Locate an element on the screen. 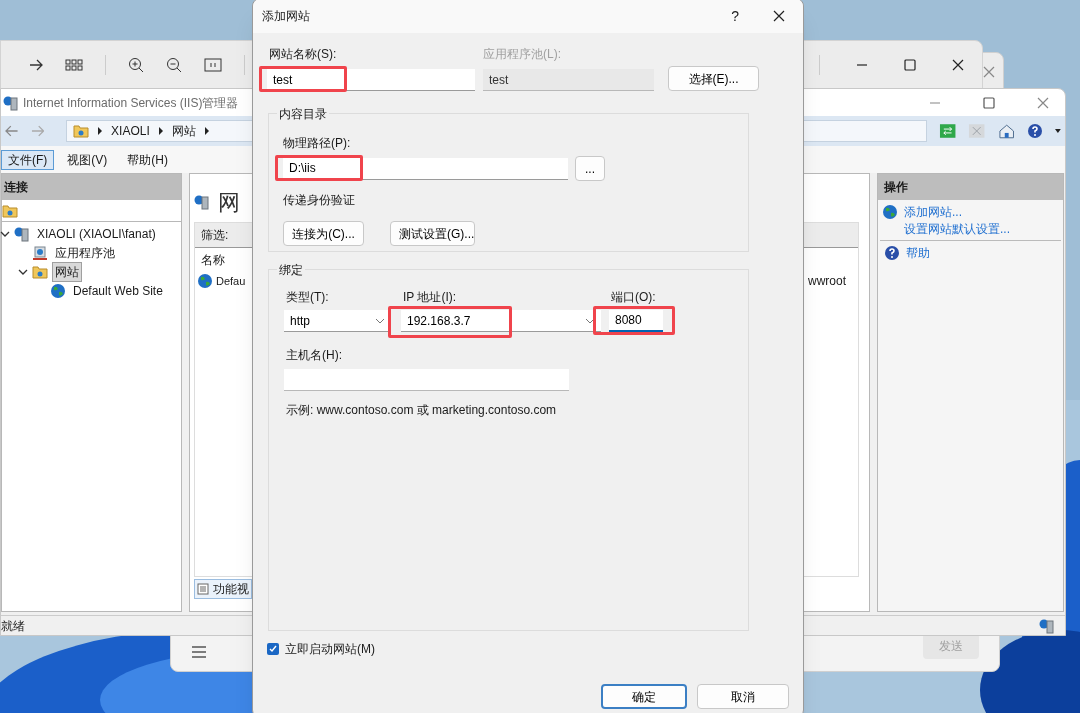 The image size is (1080, 713). text-field: 8080 is located at coordinates (636, 321).